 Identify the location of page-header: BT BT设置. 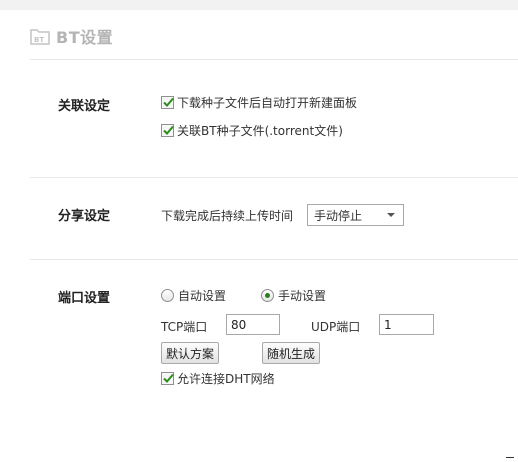
(71, 36).